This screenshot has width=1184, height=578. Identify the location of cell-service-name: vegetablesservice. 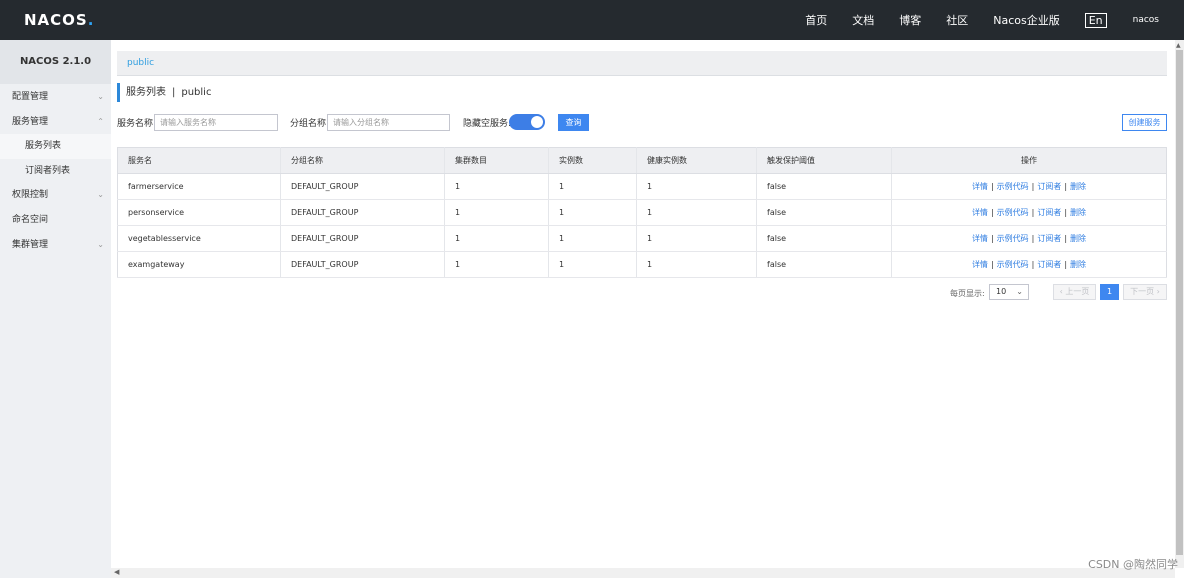
(199, 238).